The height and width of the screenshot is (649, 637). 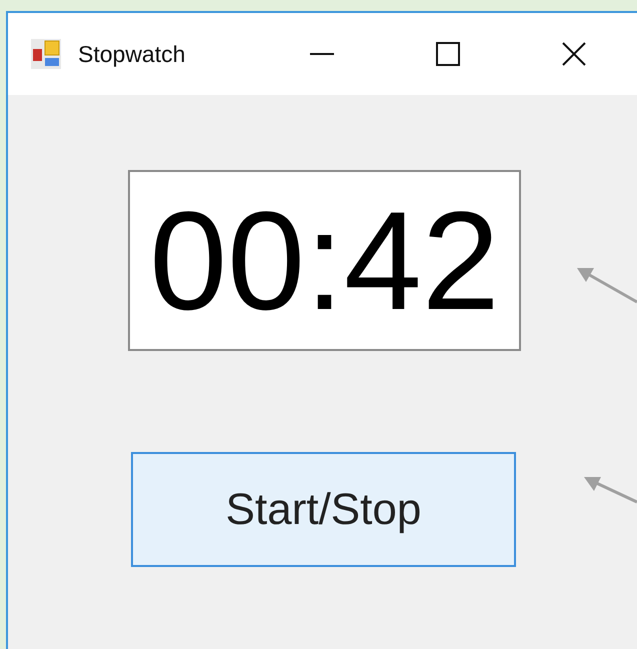 What do you see at coordinates (132, 54) in the screenshot?
I see `window-title: Stopwatch` at bounding box center [132, 54].